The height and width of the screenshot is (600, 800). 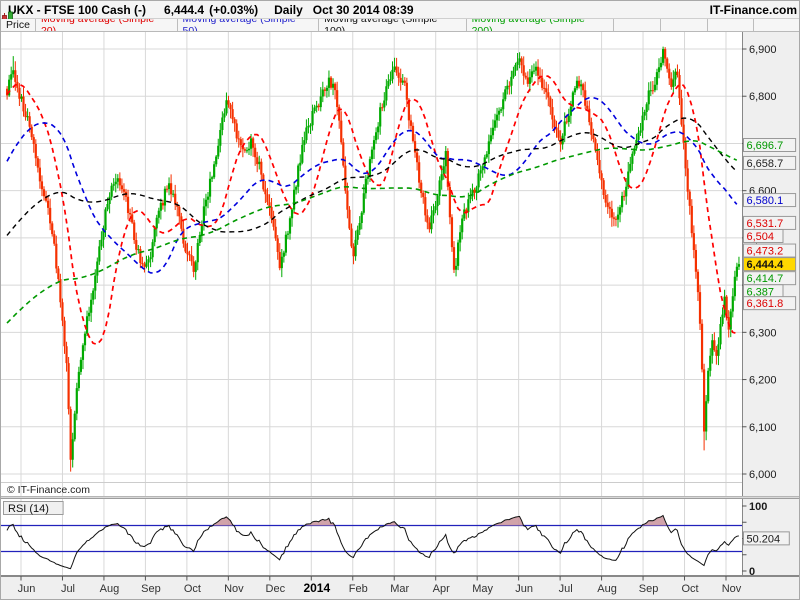 I want to click on svg-text: 6,361.8, so click(x=765, y=304).